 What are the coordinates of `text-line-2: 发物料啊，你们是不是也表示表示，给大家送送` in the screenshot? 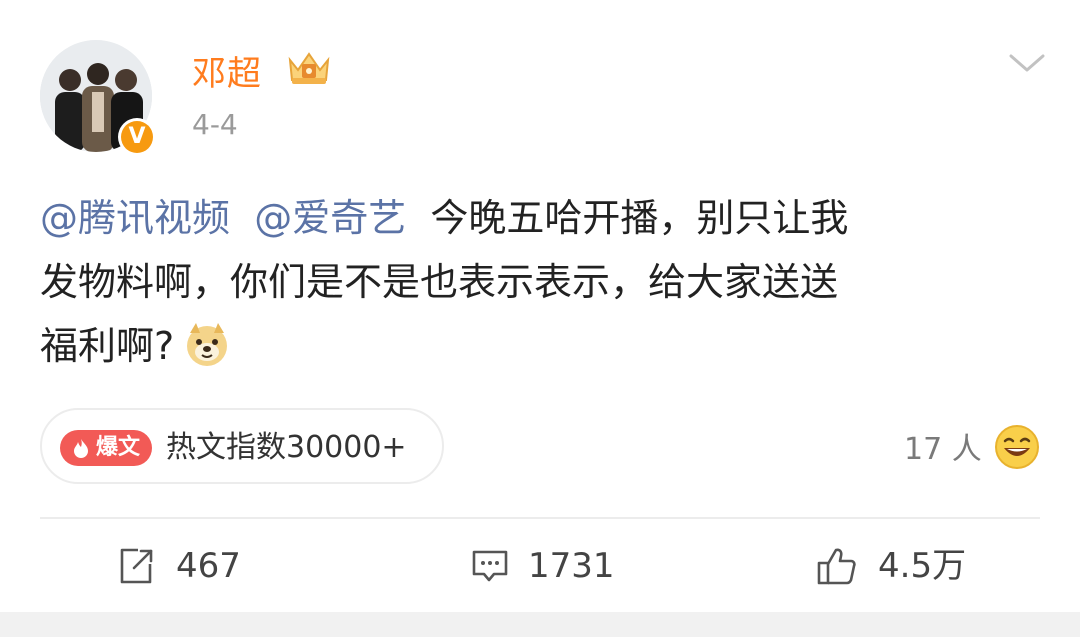 It's located at (439, 282).